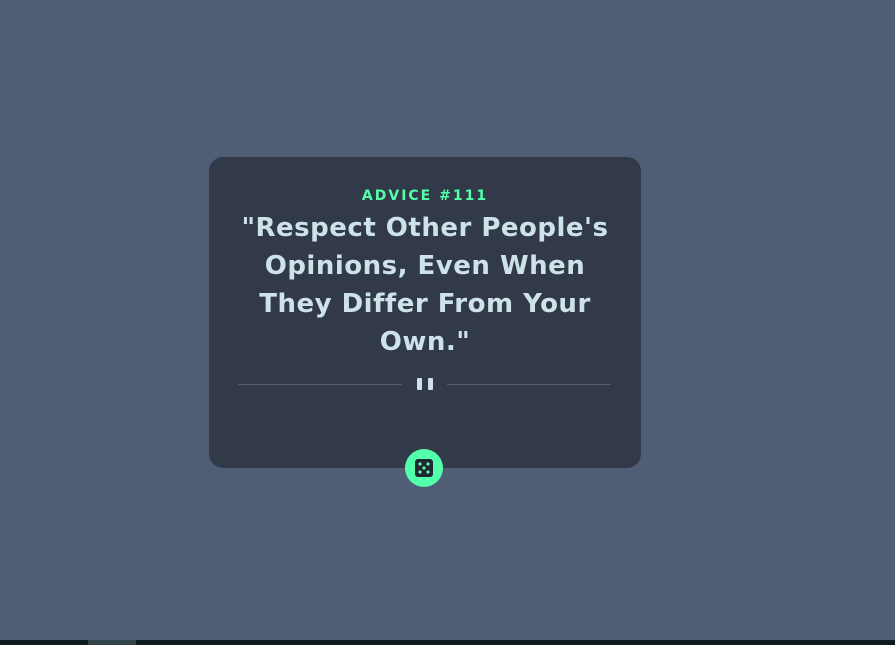 Image resolution: width=895 pixels, height=645 pixels. I want to click on advice-number: ADVICE #111, so click(425, 196).